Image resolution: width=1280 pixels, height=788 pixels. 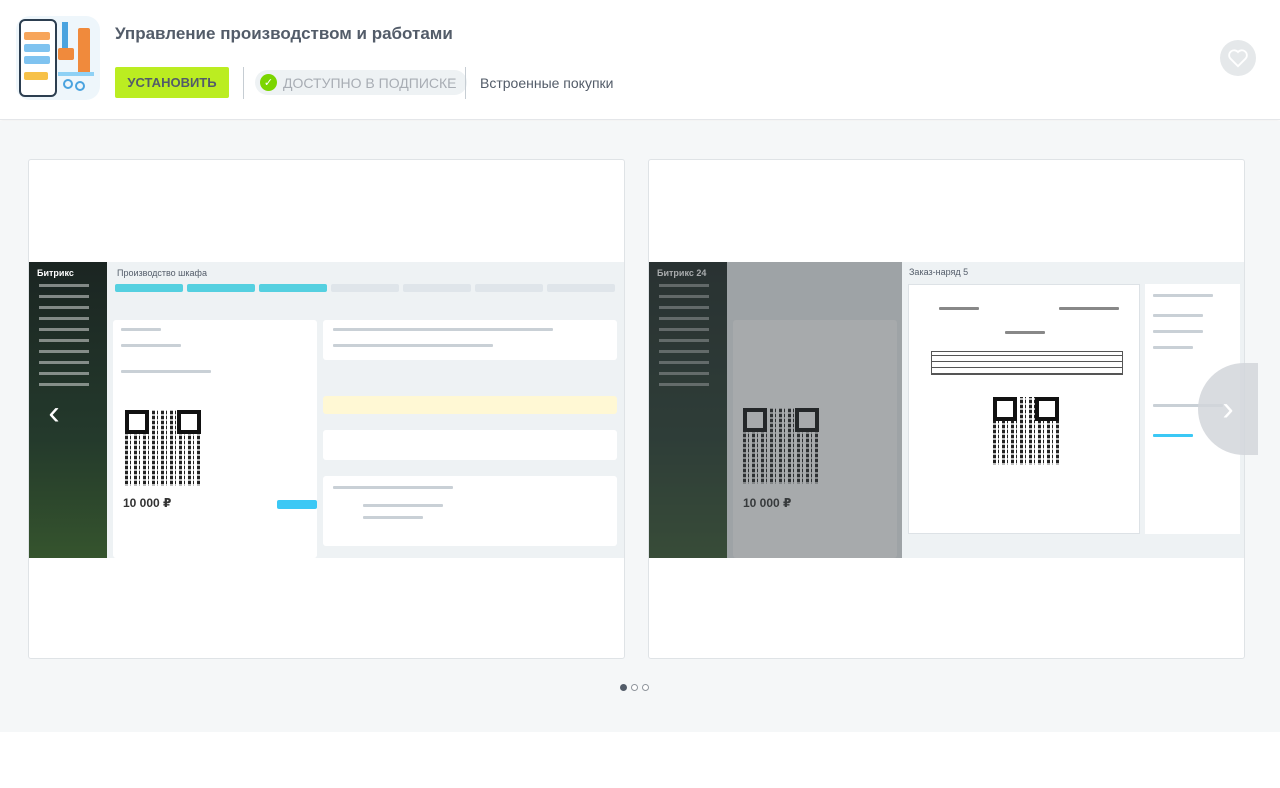 I want to click on task-card, so click(x=470, y=405).